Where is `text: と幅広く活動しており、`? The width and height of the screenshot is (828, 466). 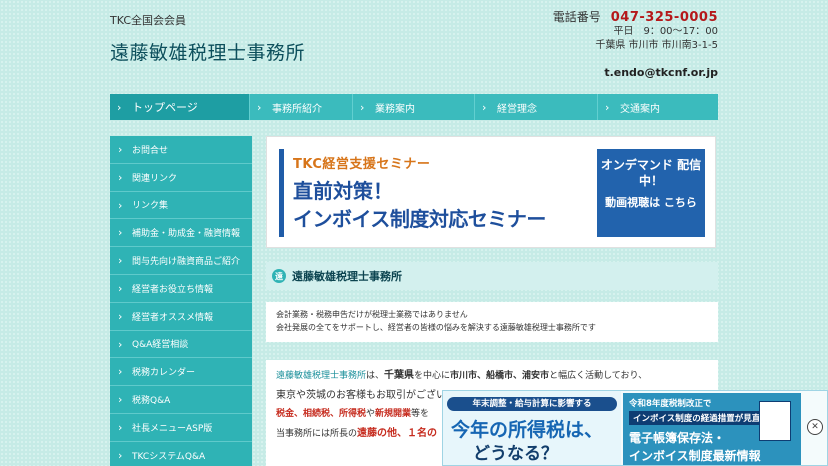 text: と幅広く活動しており、 is located at coordinates (598, 376).